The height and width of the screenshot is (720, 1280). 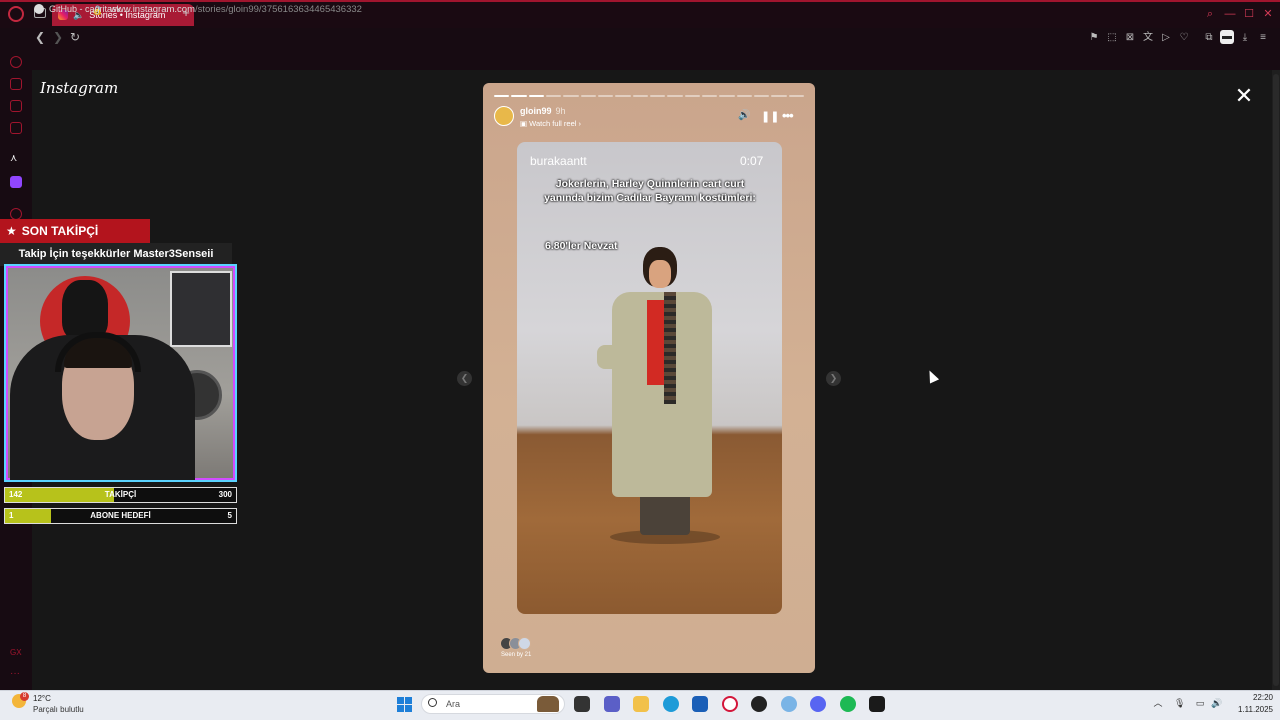 I want to click on extensions-icon: ⧉, so click(x=1209, y=38).